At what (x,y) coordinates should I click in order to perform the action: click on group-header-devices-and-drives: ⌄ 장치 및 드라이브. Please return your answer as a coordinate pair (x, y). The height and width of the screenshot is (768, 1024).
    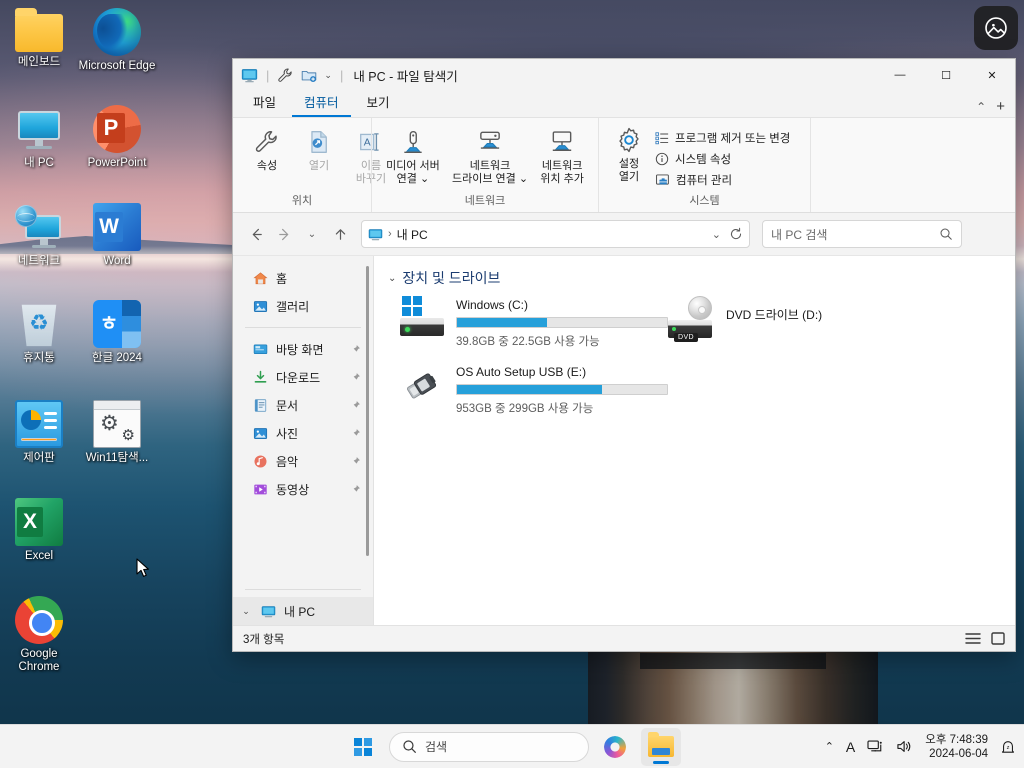
    Looking at the image, I should click on (701, 278).